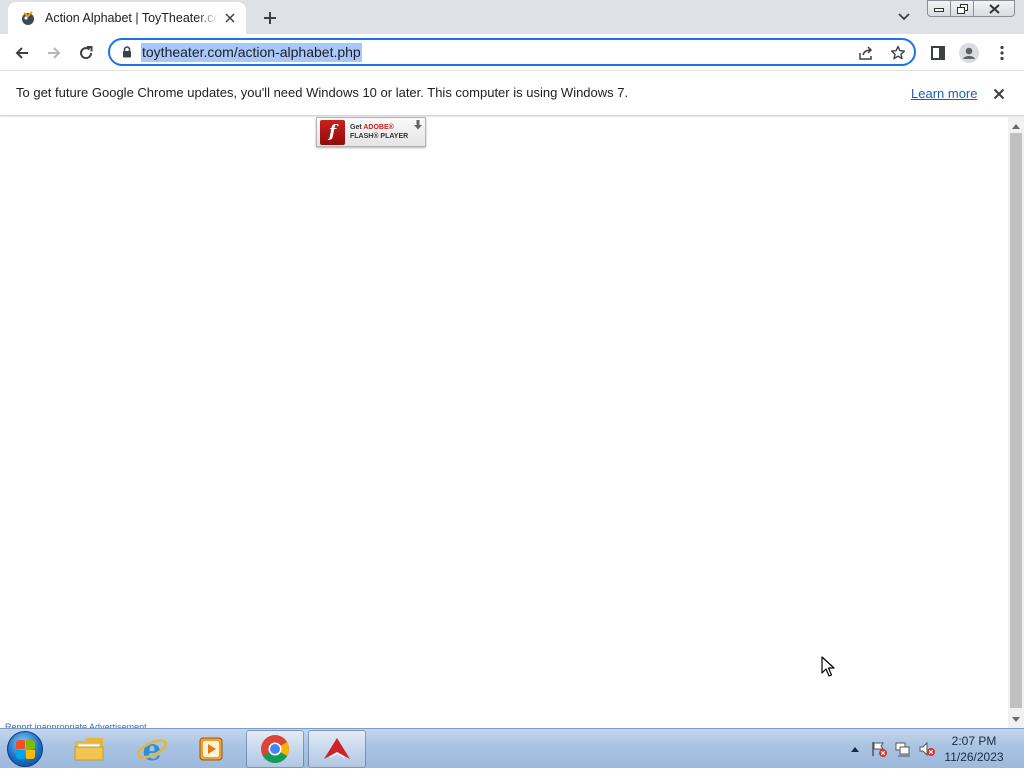 The width and height of the screenshot is (1024, 769). I want to click on windows-logo-icon, so click(25, 749).